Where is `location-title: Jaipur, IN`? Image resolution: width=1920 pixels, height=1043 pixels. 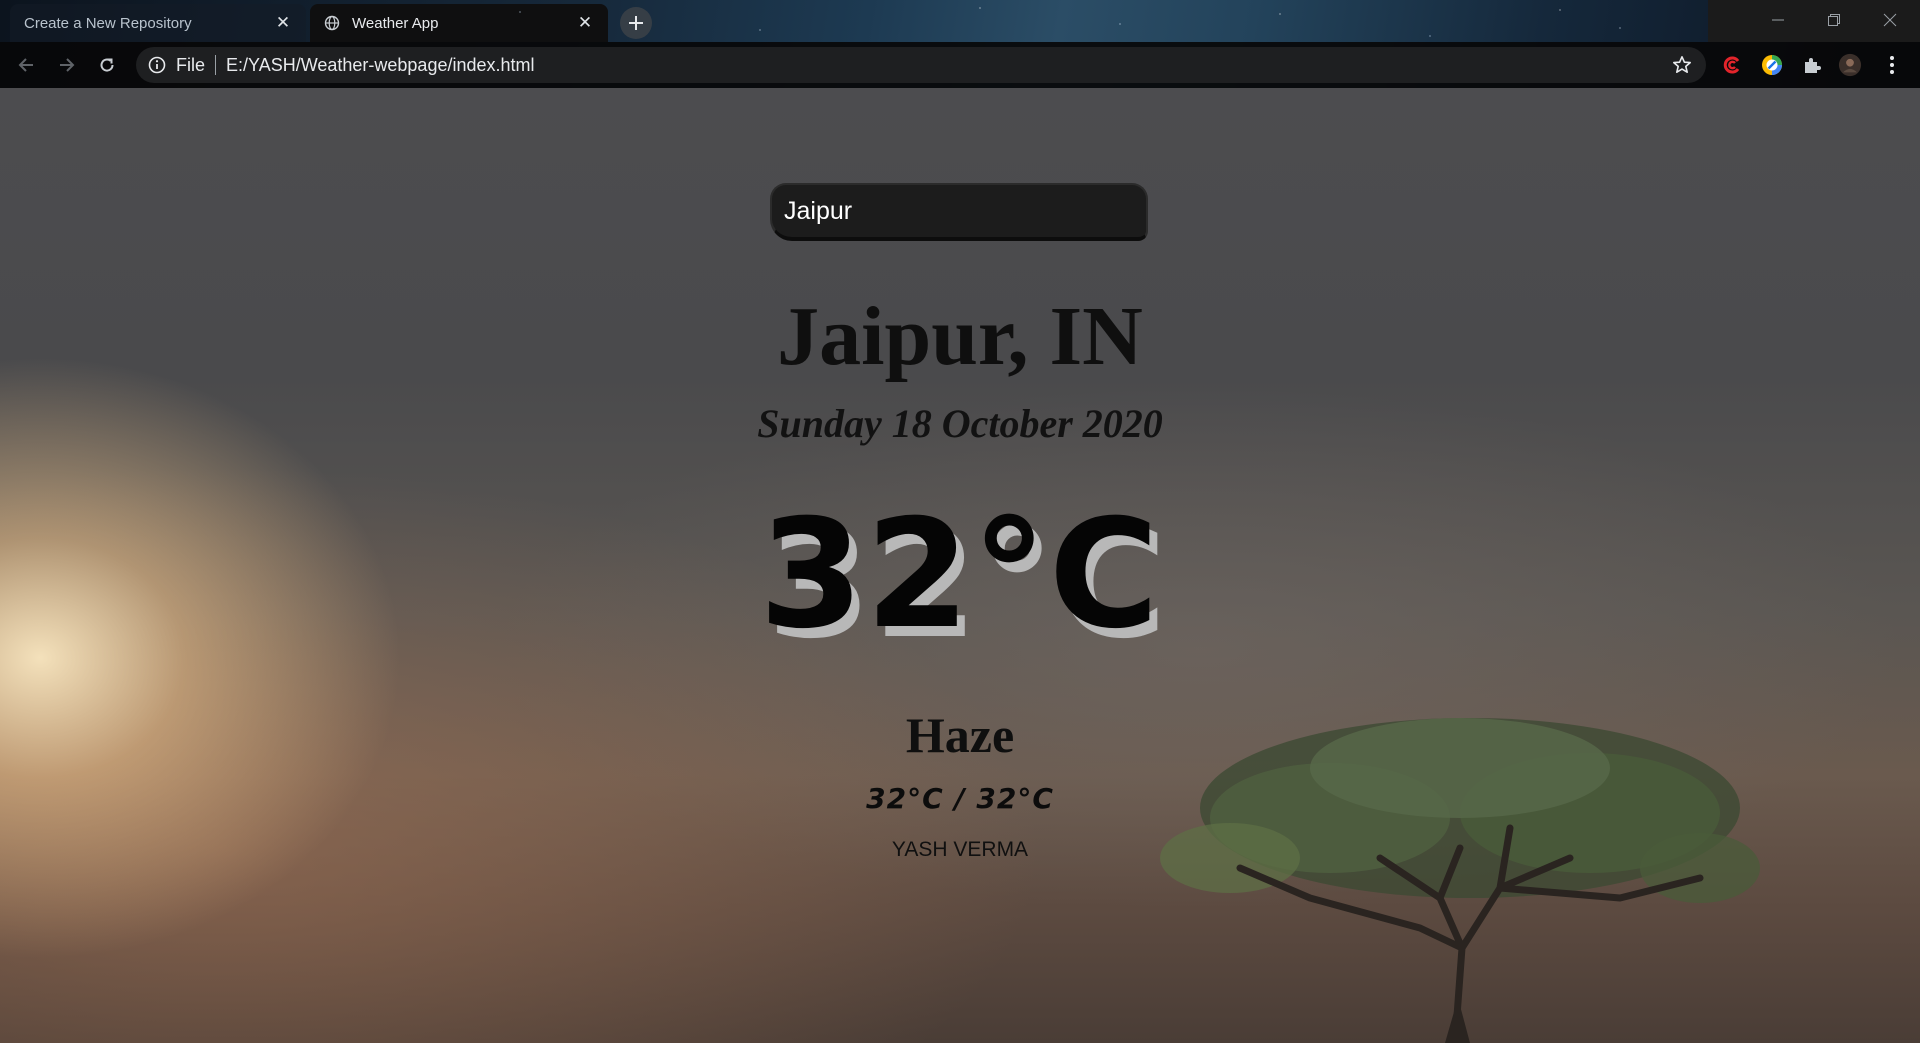
location-title: Jaipur, IN is located at coordinates (960, 336).